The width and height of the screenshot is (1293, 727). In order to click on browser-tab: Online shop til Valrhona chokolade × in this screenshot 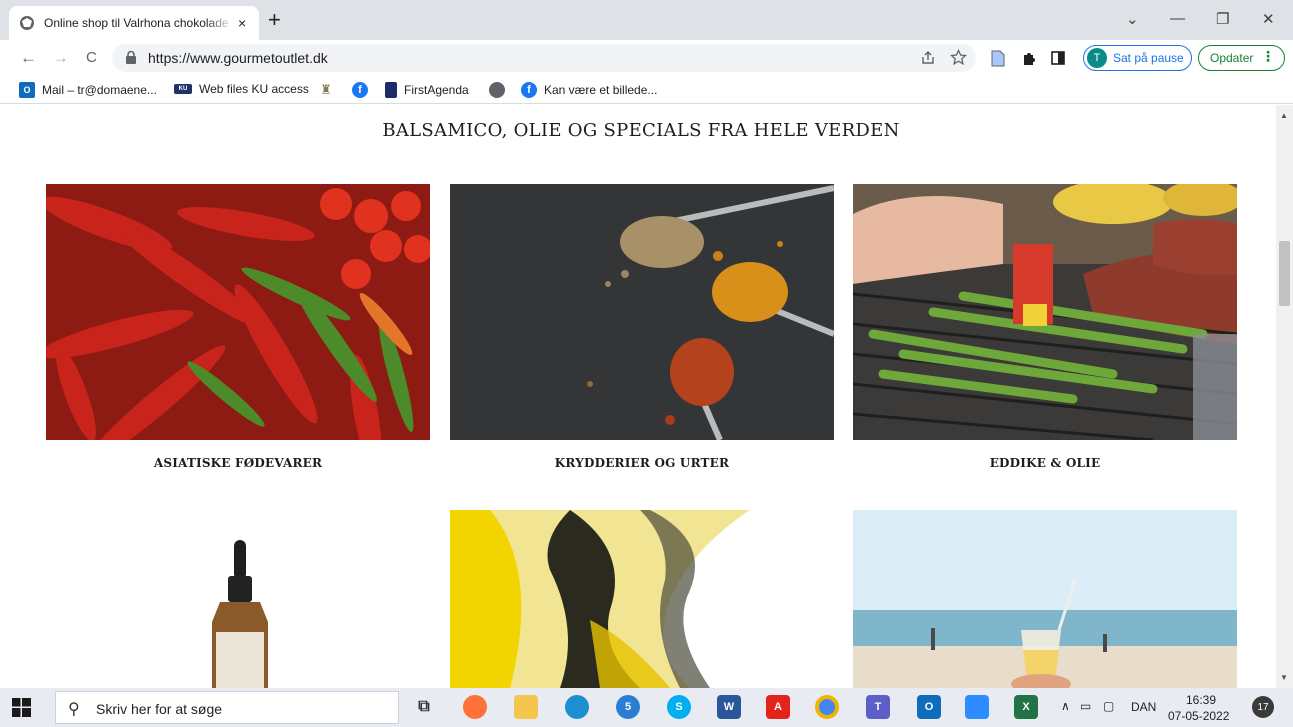, I will do `click(134, 23)`.